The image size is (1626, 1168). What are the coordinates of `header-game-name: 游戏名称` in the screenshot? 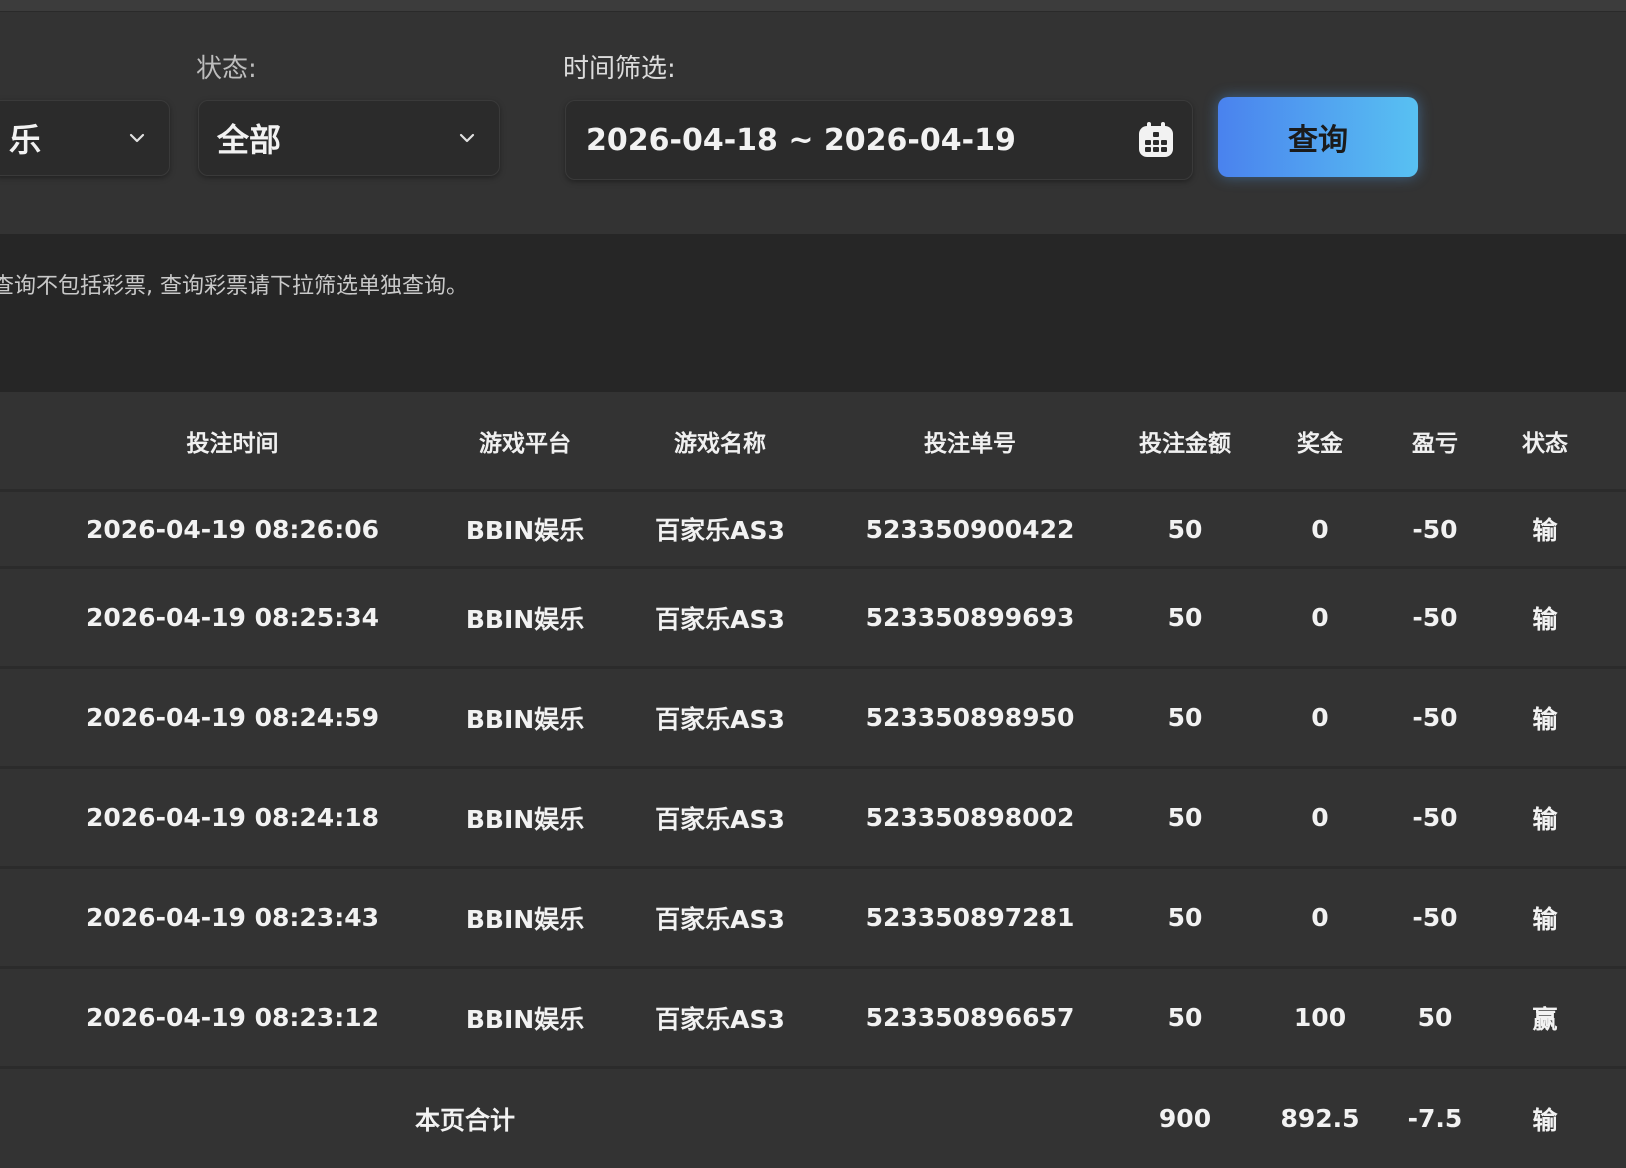 It's located at (720, 443).